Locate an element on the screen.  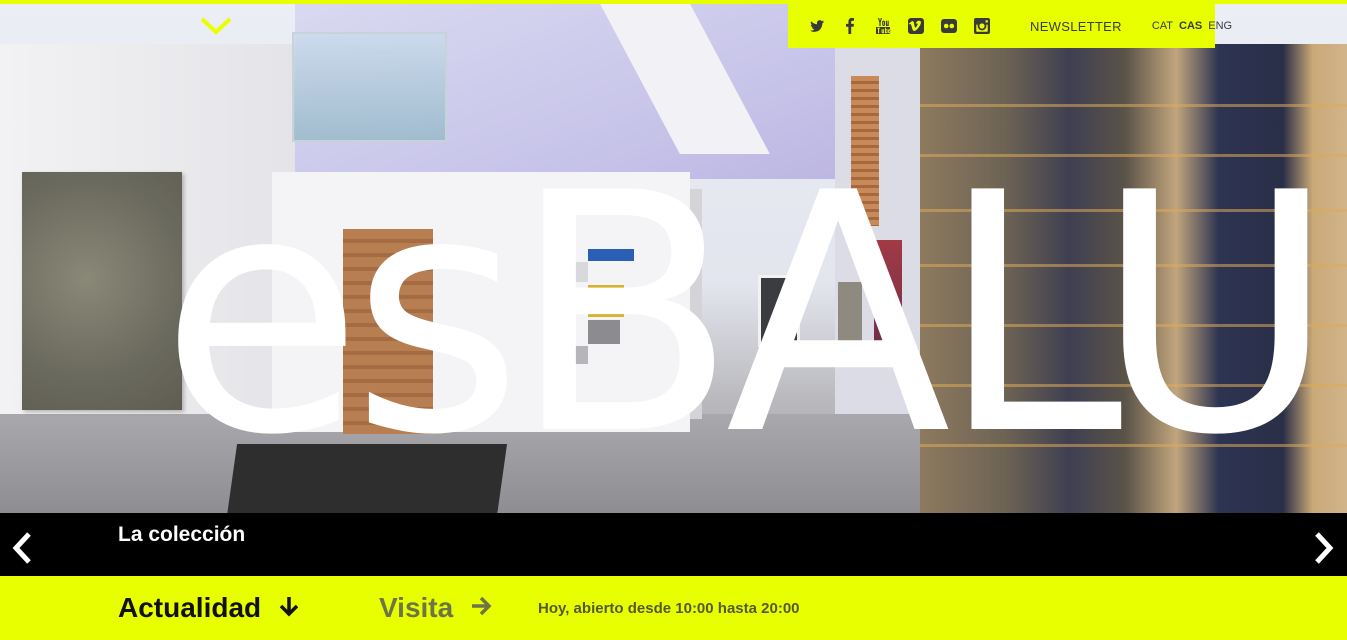
nav-actualidad: Actualidad is located at coordinates (209, 608).